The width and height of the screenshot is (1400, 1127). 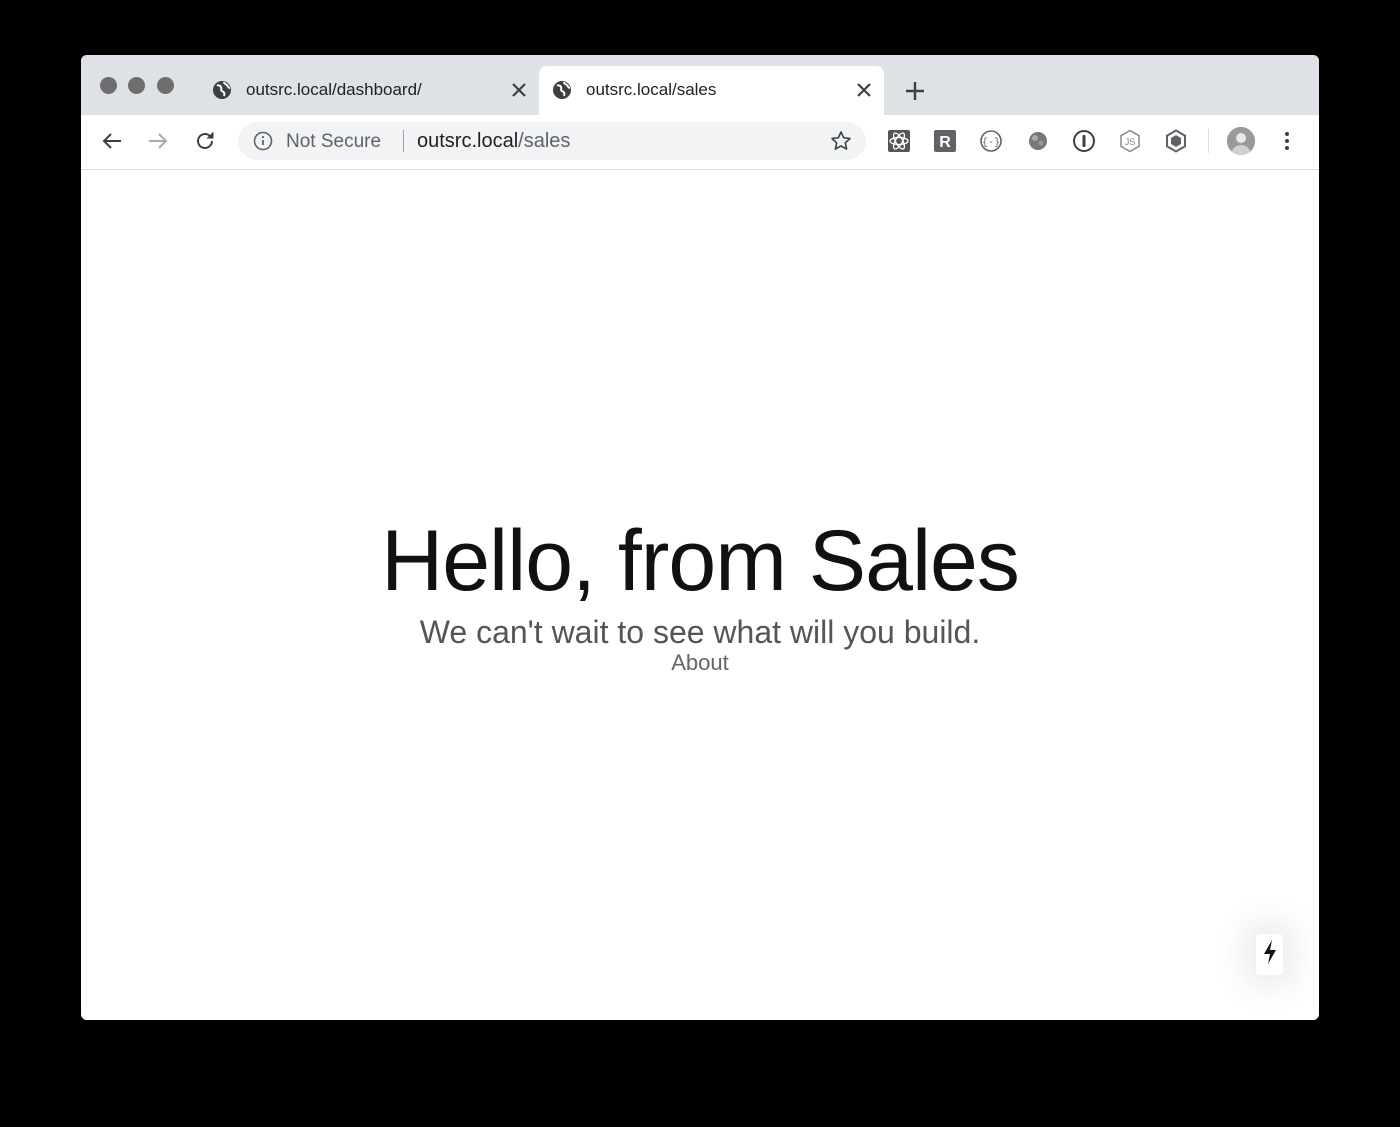 What do you see at coordinates (158, 141) in the screenshot?
I see `forward-arrow-icon` at bounding box center [158, 141].